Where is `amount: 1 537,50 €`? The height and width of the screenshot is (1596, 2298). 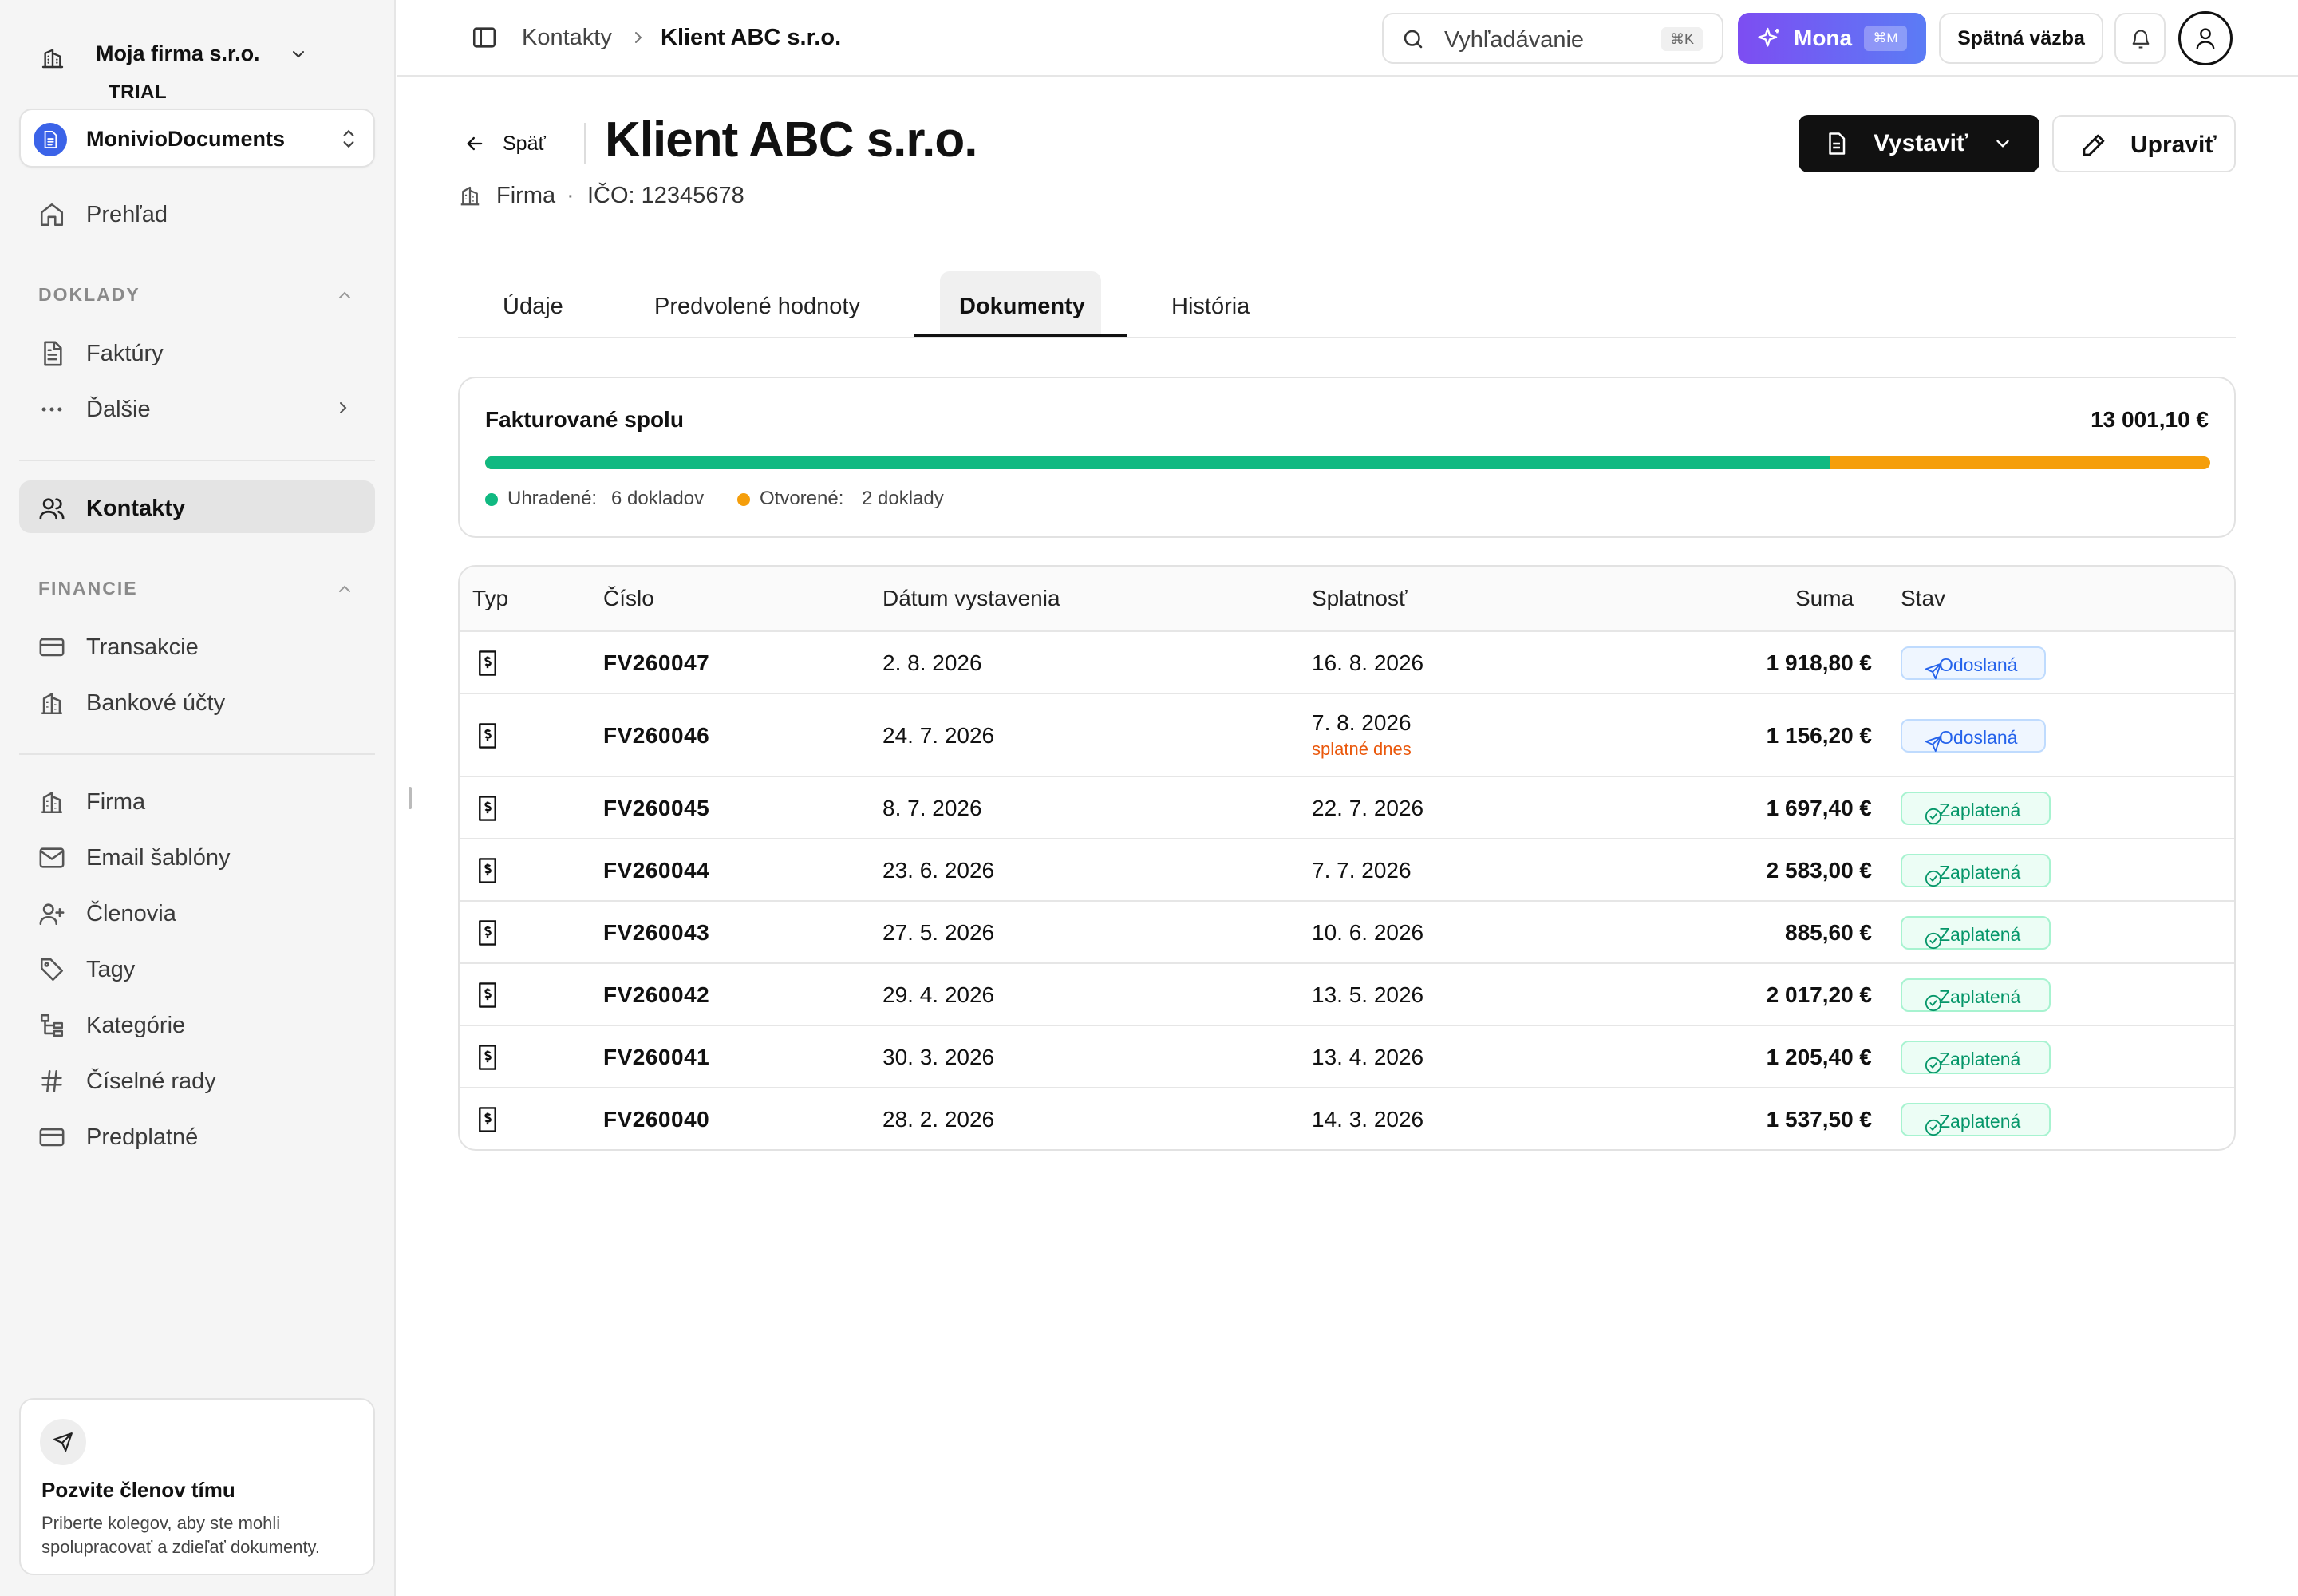
amount: 1 537,50 € is located at coordinates (1819, 1119).